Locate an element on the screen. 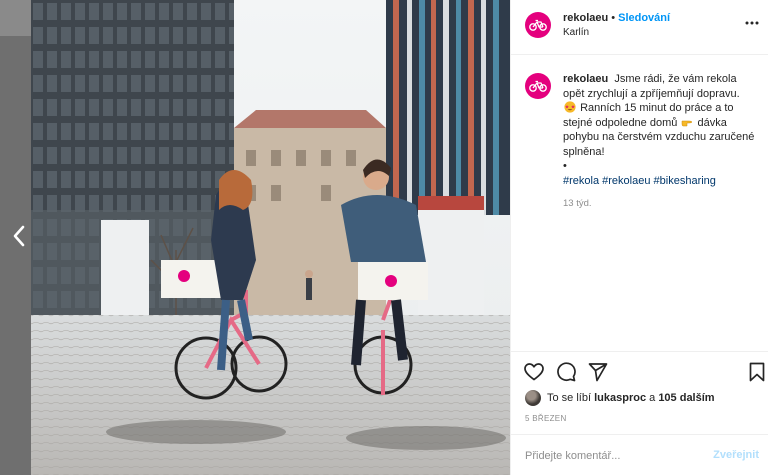  post-date: 5 březen is located at coordinates (546, 418).